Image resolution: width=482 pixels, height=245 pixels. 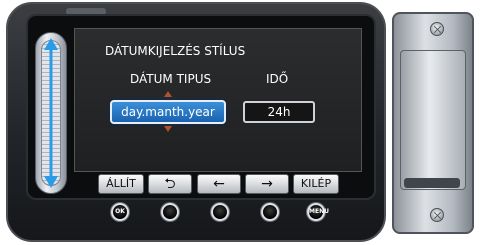 I want to click on date-format-value: day.manth.year, so click(x=168, y=112).